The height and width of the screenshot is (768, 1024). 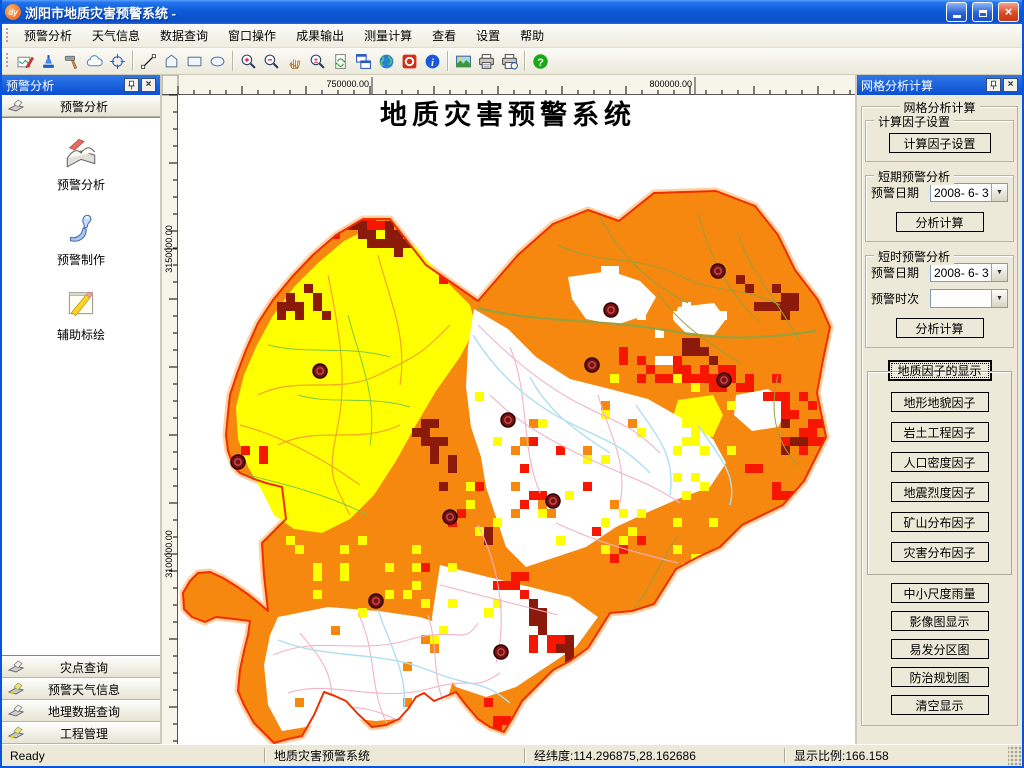 I want to click on disaster-factor-button: 灾害分布因子, so click(x=939, y=552).